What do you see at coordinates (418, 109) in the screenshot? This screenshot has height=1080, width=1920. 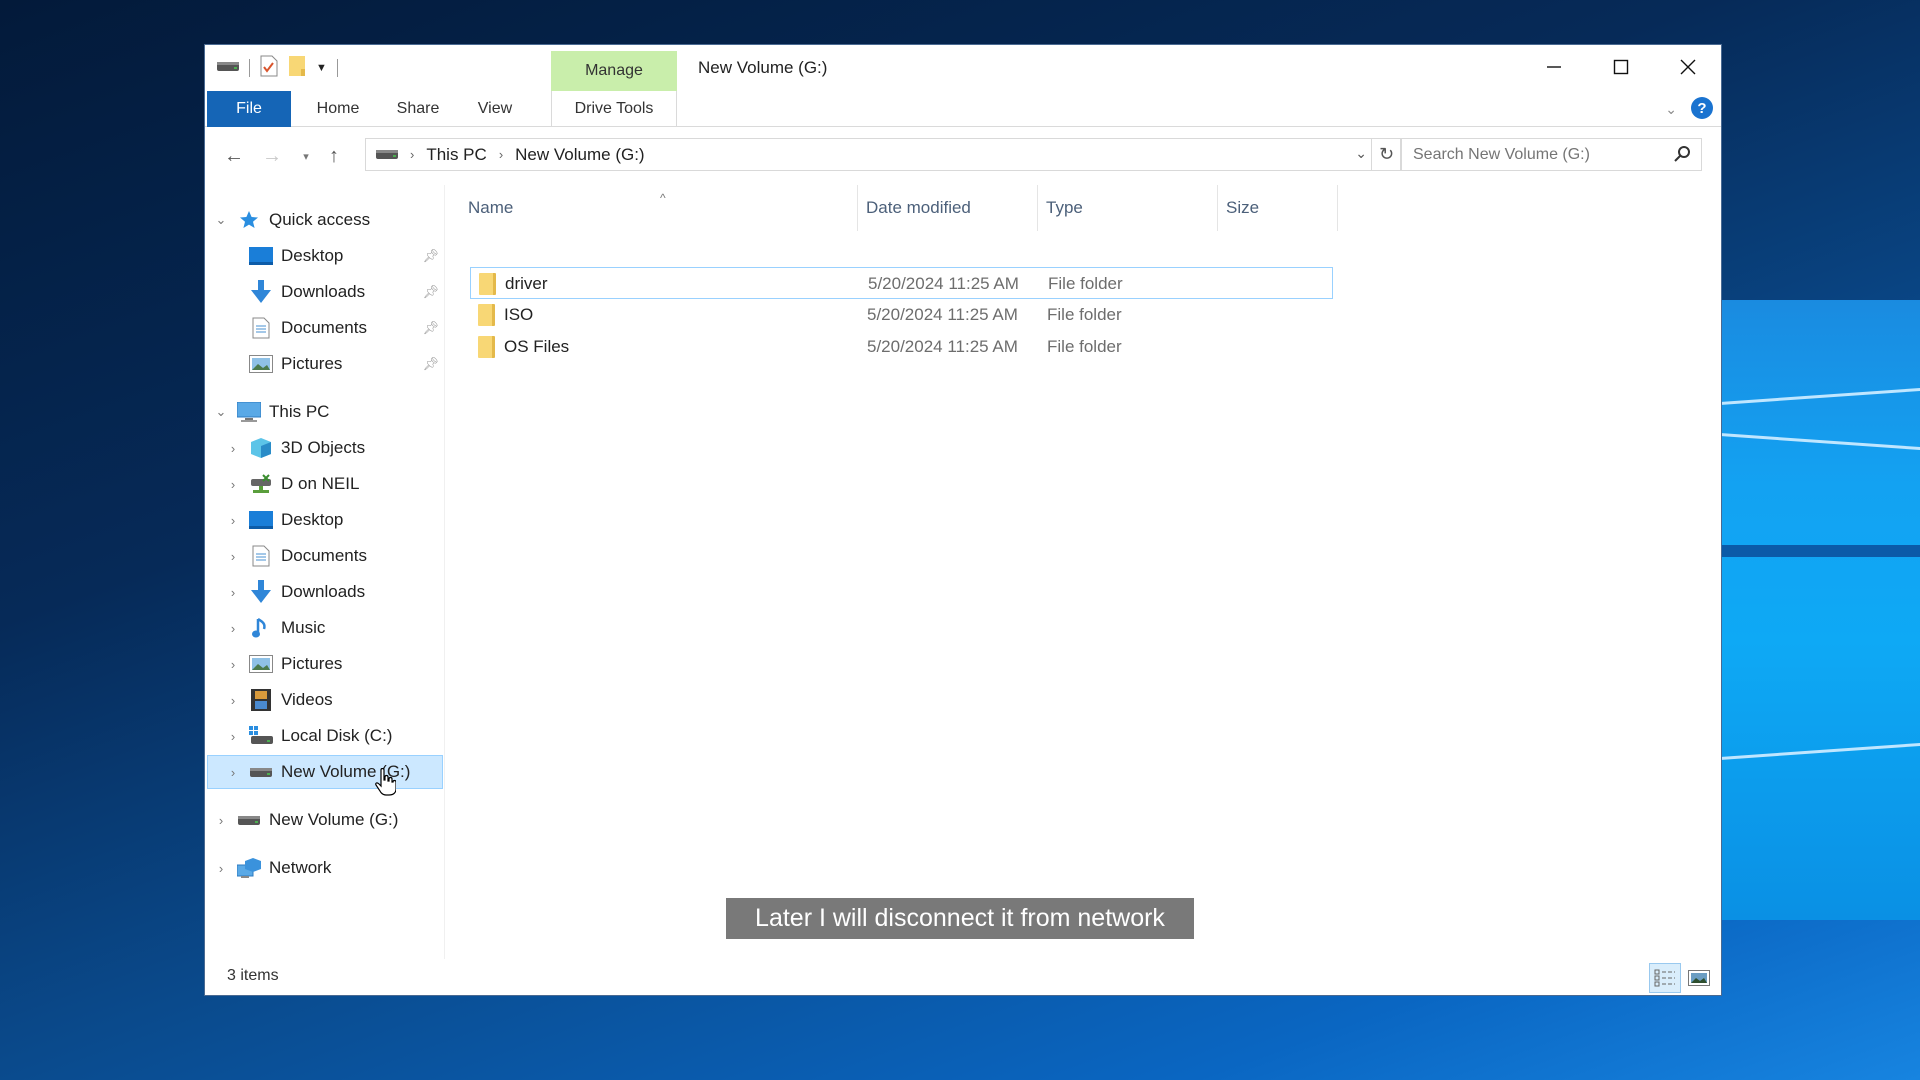 I see `tab-share: Share` at bounding box center [418, 109].